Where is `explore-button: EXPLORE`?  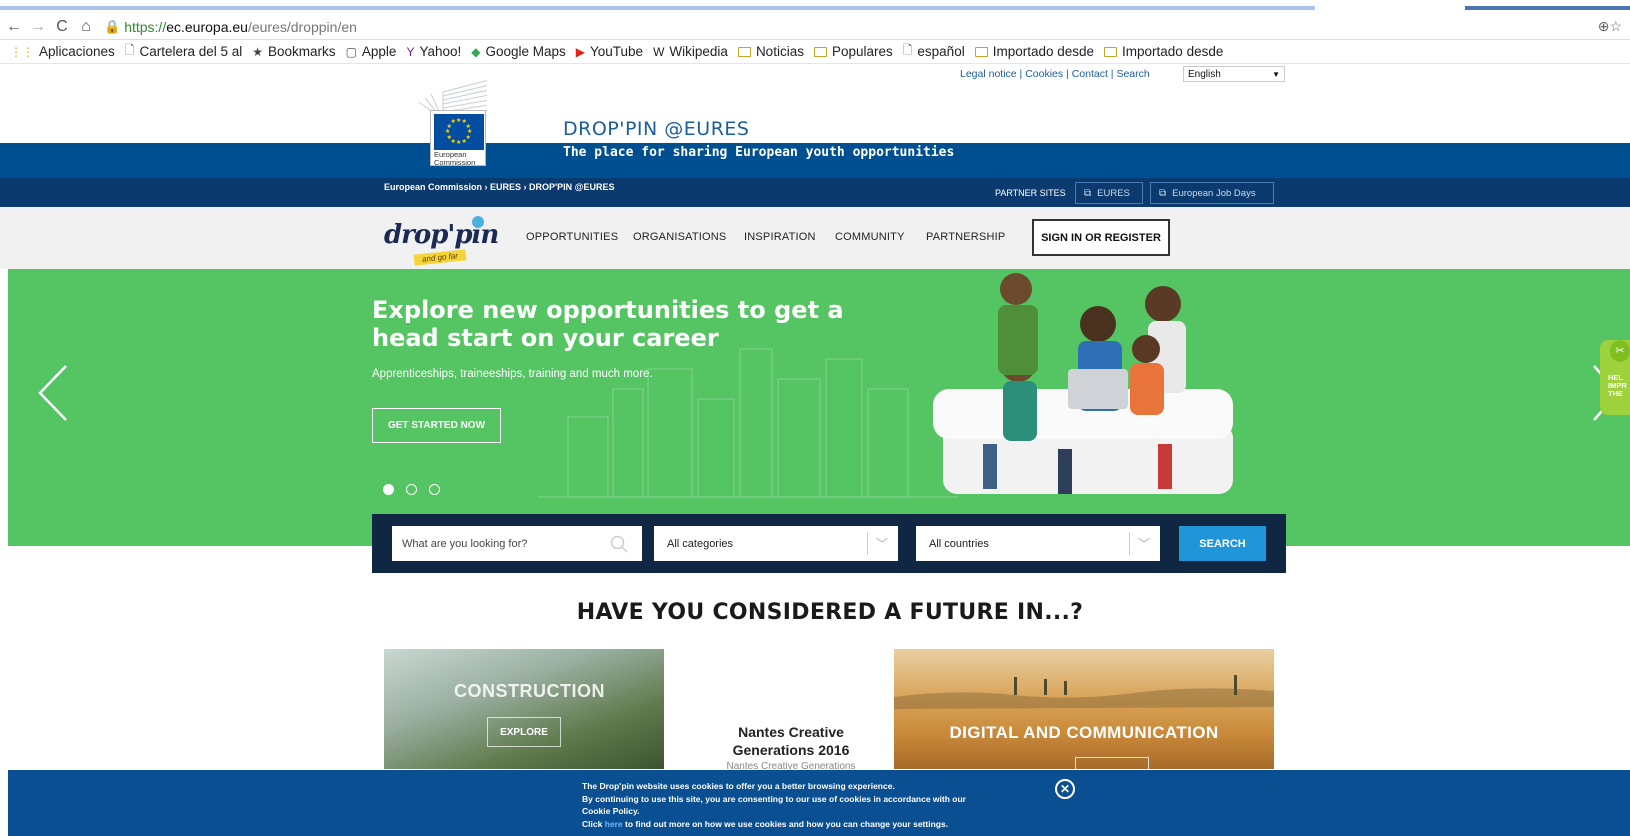
explore-button: EXPLORE is located at coordinates (524, 732).